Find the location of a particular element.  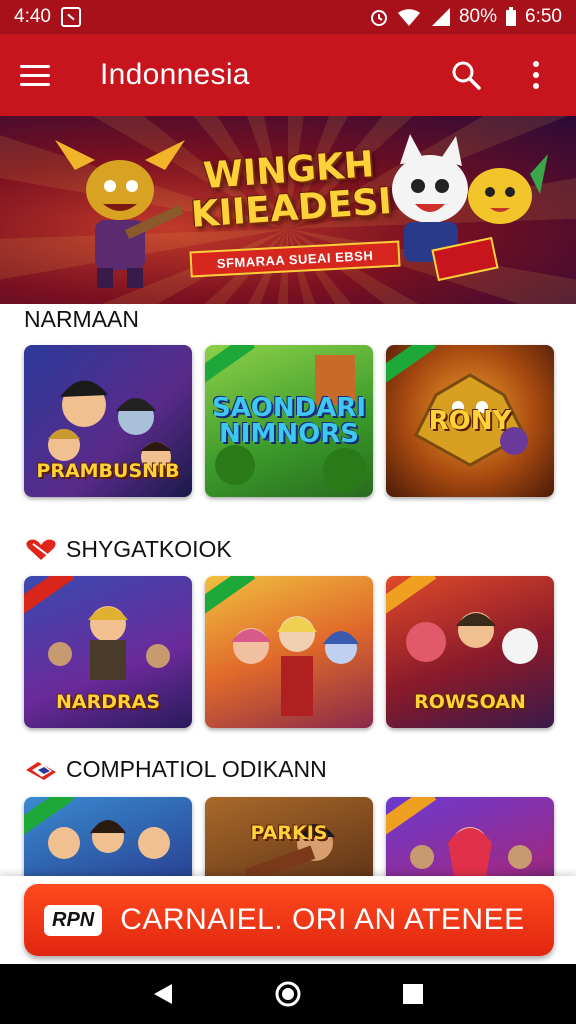

search-icon is located at coordinates (466, 75).